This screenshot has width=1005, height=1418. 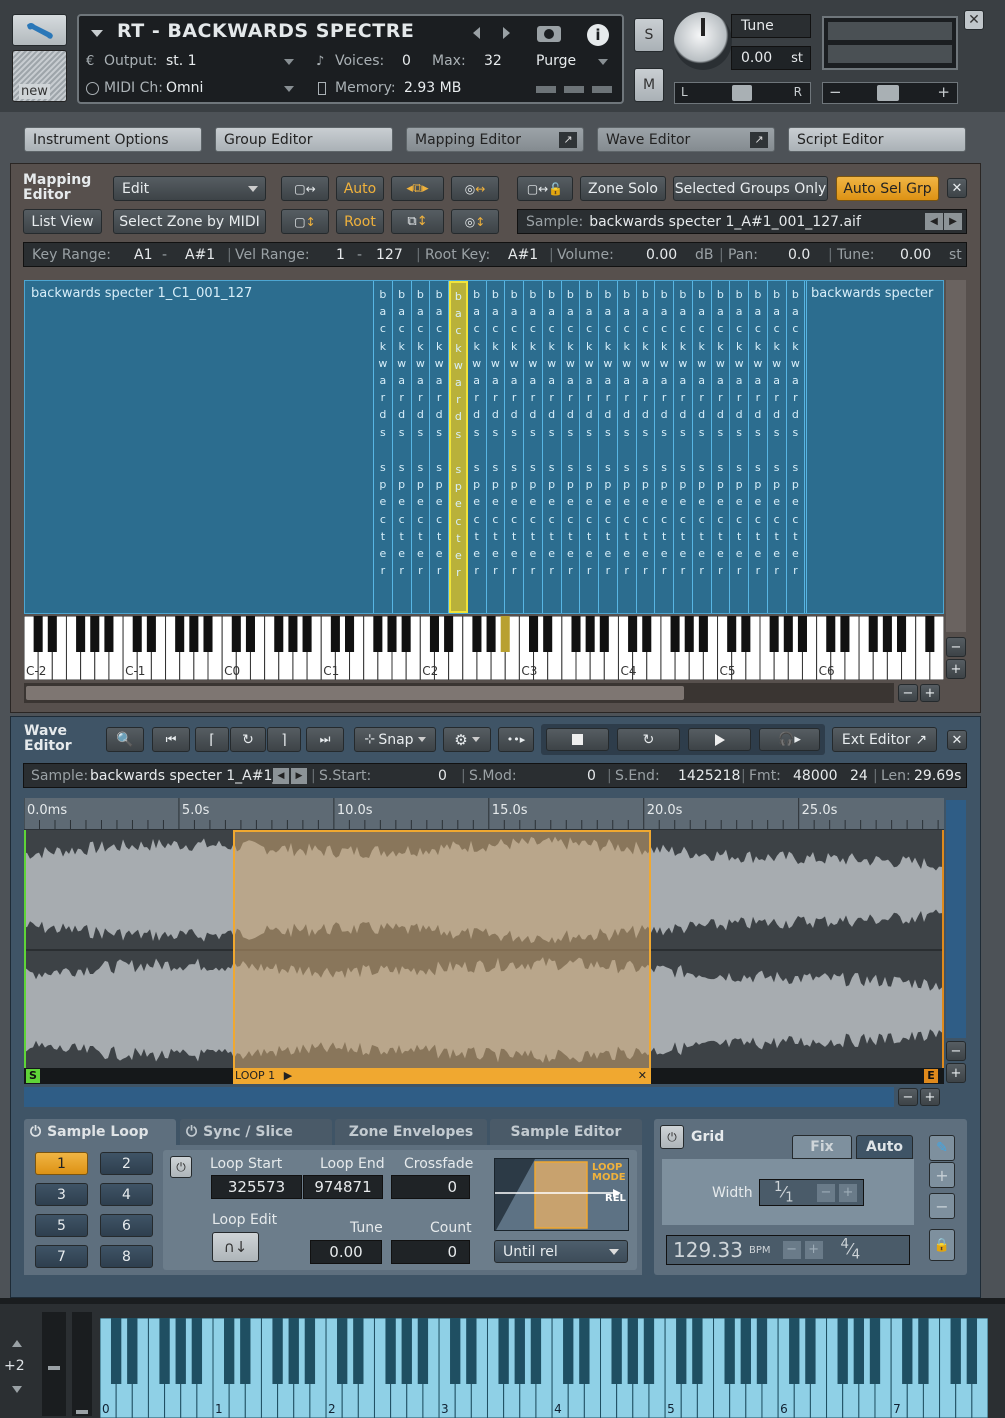 I want to click on loop-start-field: 325573, so click(x=256, y=1187).